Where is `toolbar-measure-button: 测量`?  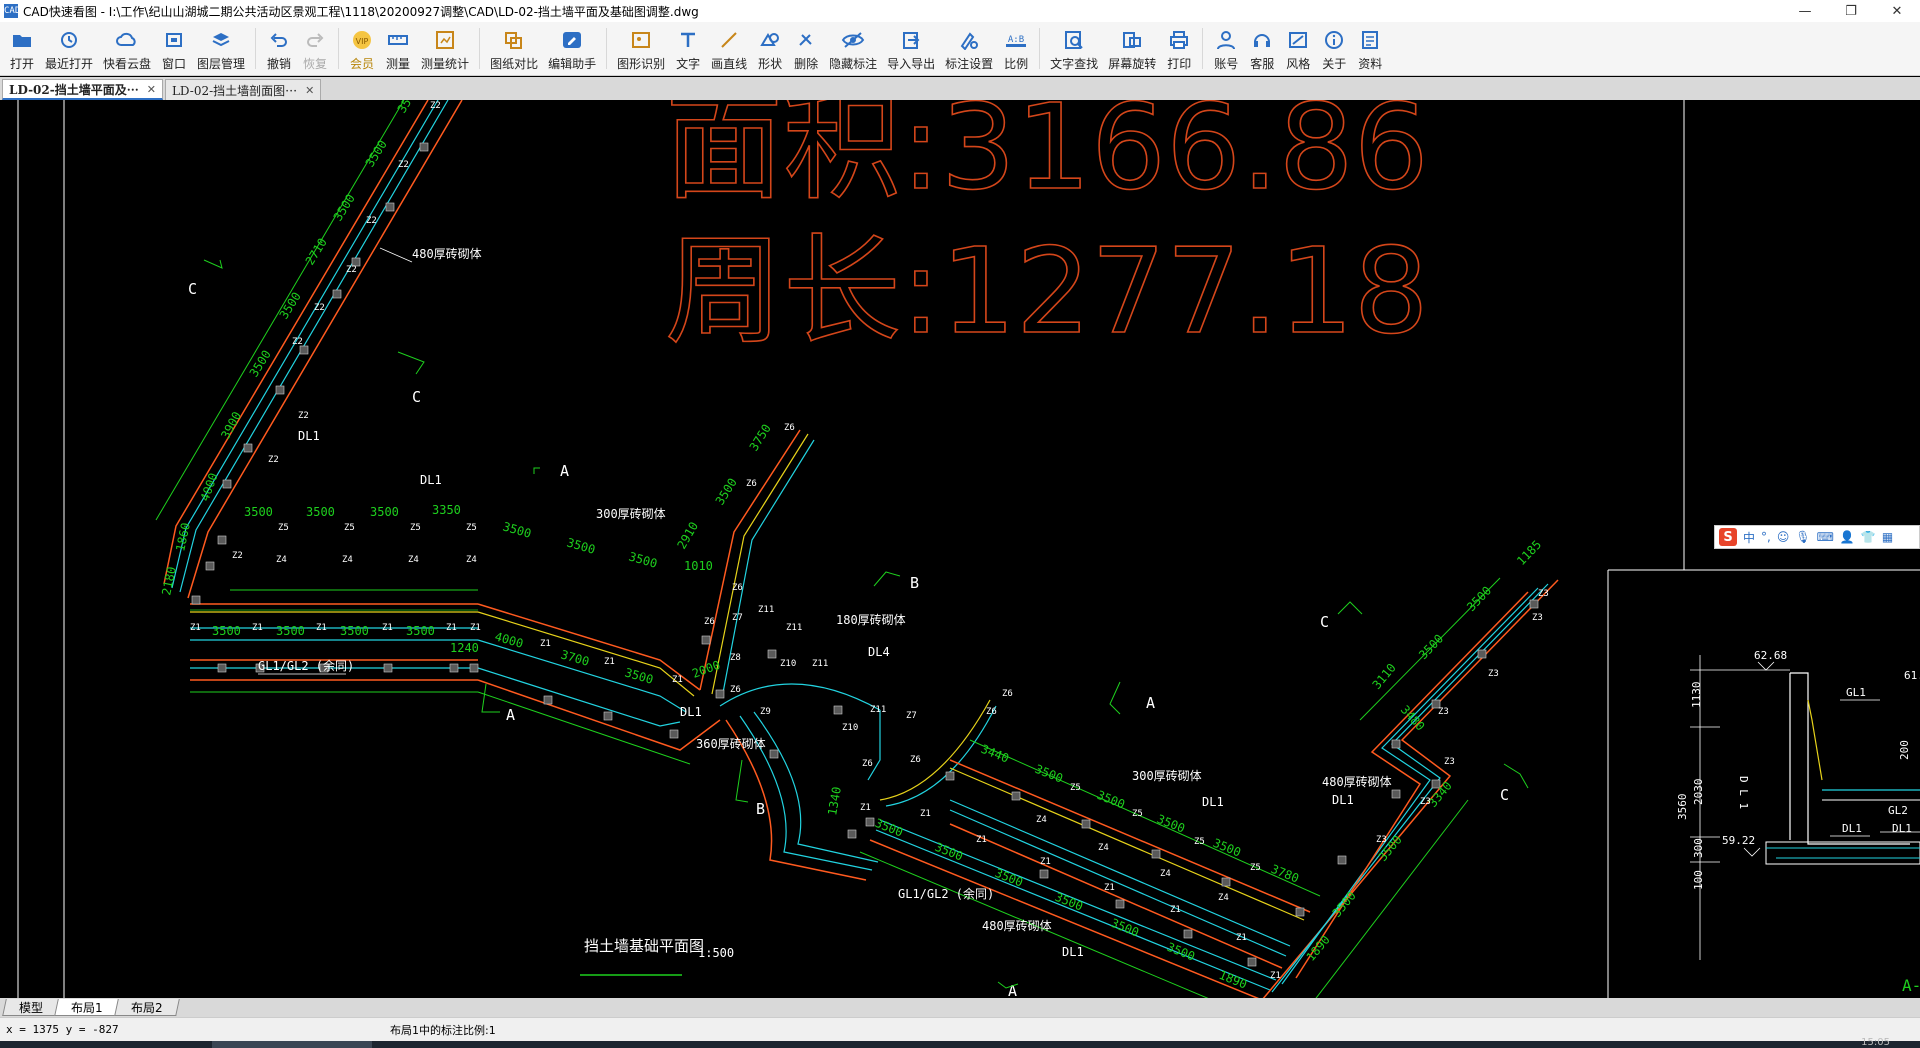 toolbar-measure-button: 测量 is located at coordinates (398, 48).